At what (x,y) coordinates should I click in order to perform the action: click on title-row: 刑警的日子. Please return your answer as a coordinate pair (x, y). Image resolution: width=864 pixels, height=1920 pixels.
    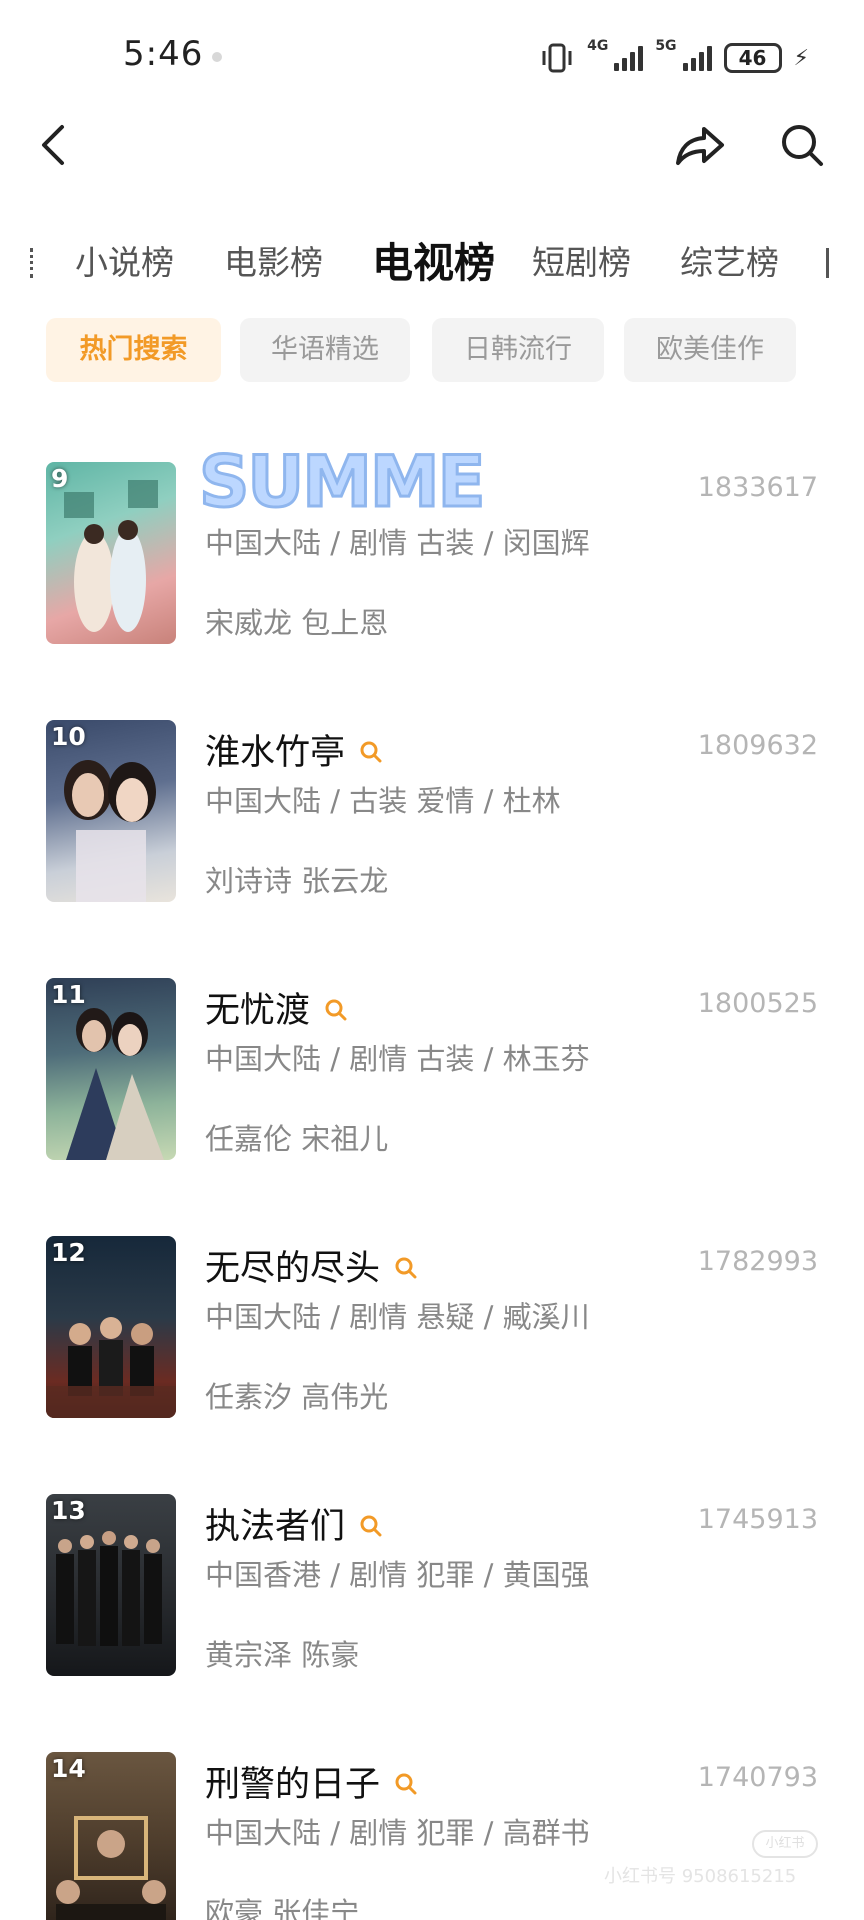
    Looking at the image, I should click on (312, 1781).